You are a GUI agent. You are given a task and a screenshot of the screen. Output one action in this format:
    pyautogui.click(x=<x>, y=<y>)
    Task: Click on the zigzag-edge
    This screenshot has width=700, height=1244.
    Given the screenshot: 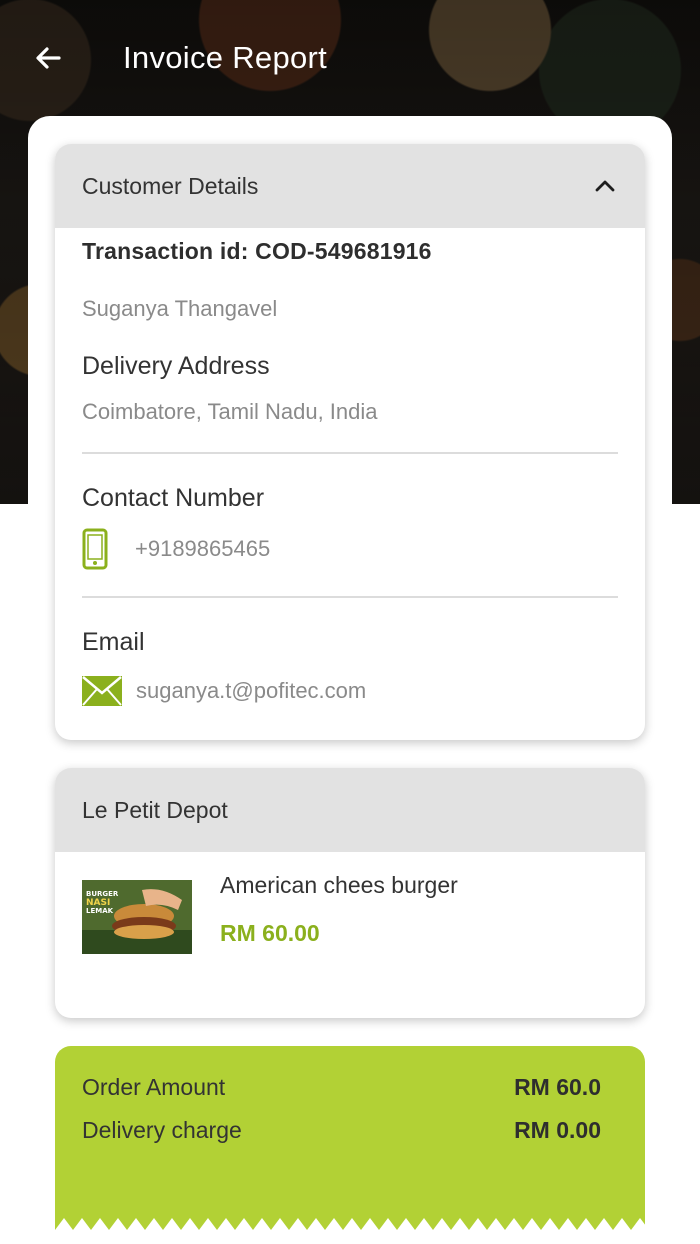 What is the action you would take?
    pyautogui.click(x=350, y=1231)
    